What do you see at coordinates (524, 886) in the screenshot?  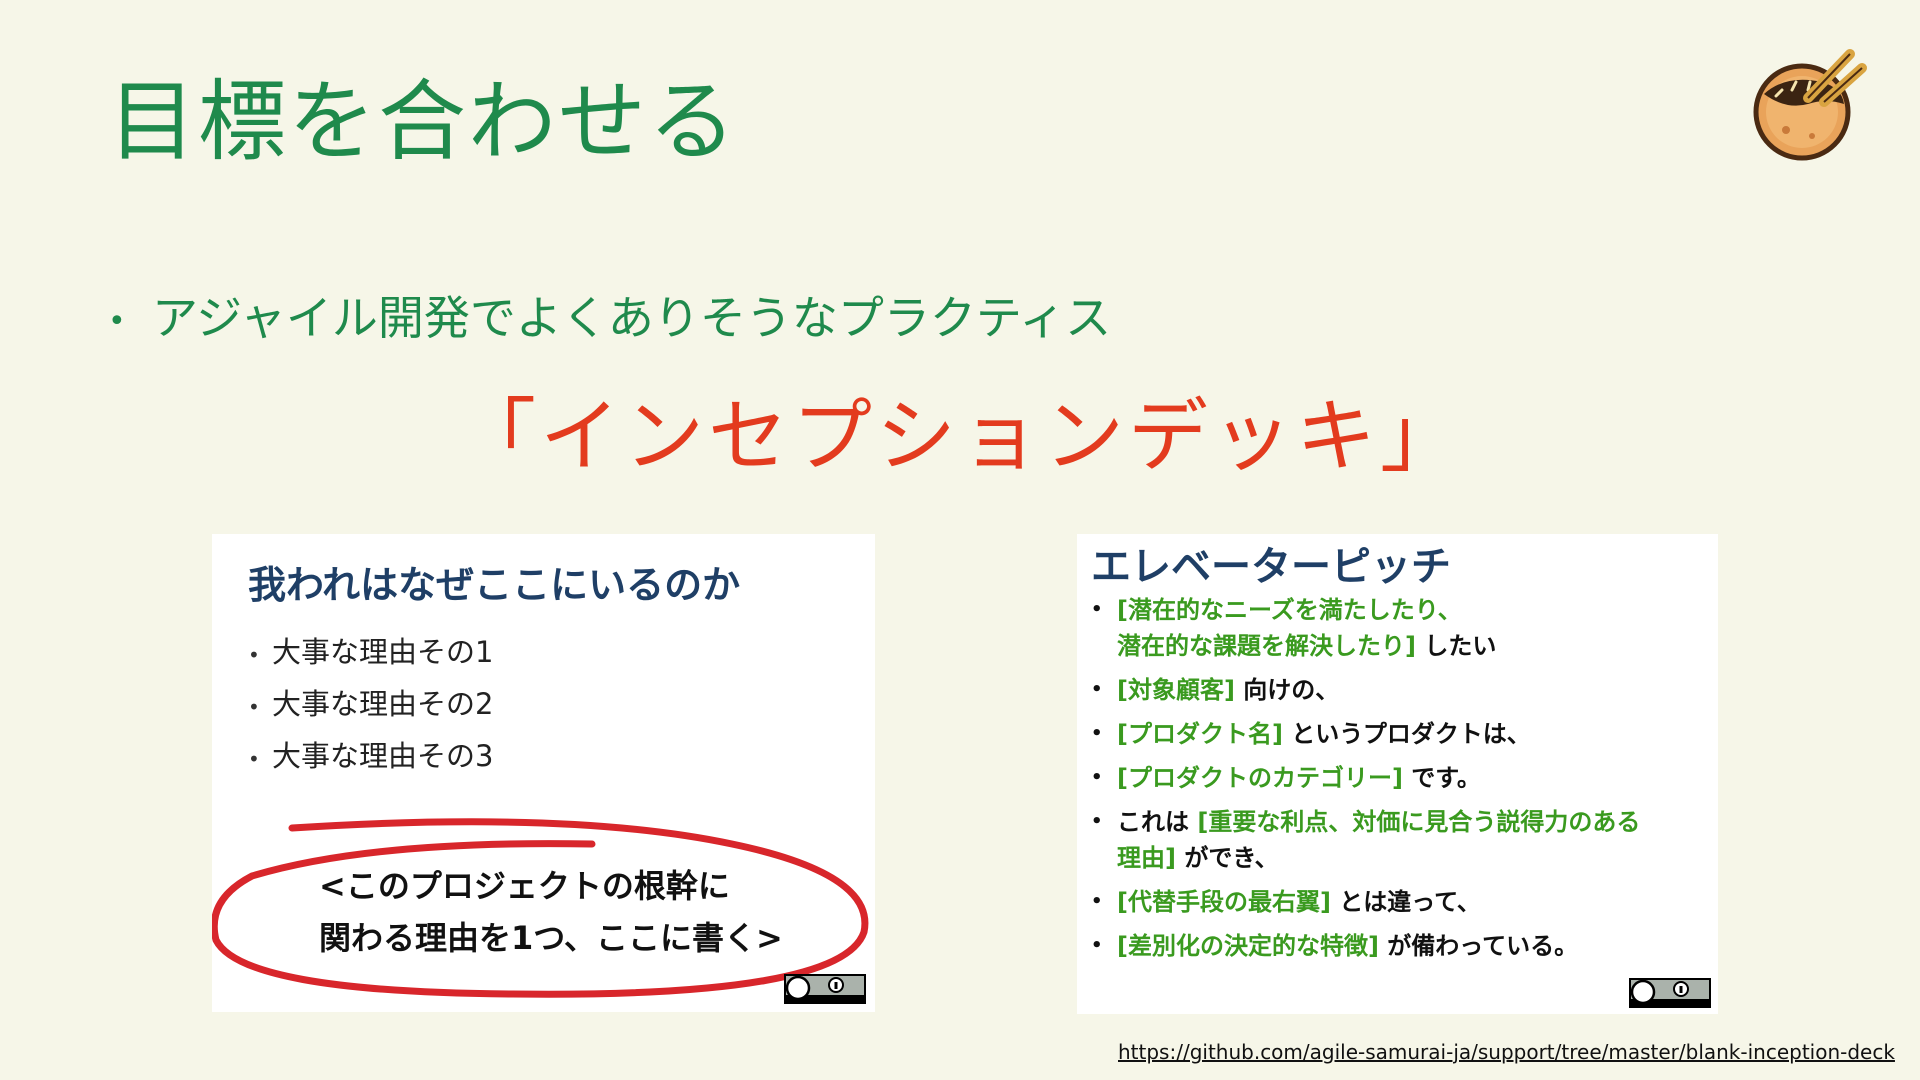 I see `statement-line: <このプロジェクトの根幹に` at bounding box center [524, 886].